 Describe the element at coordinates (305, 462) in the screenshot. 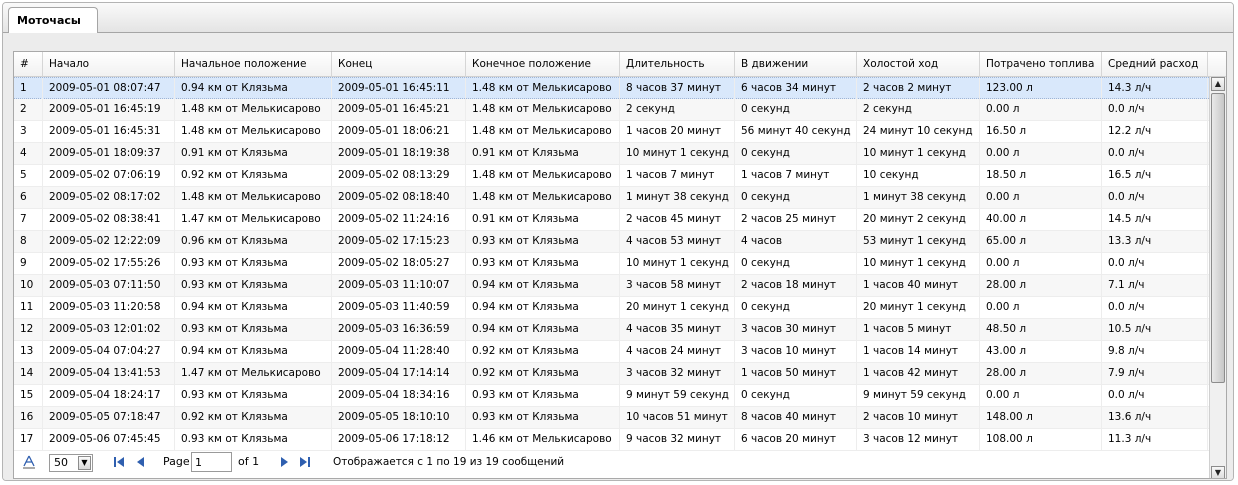

I see `last-page-icon` at that location.